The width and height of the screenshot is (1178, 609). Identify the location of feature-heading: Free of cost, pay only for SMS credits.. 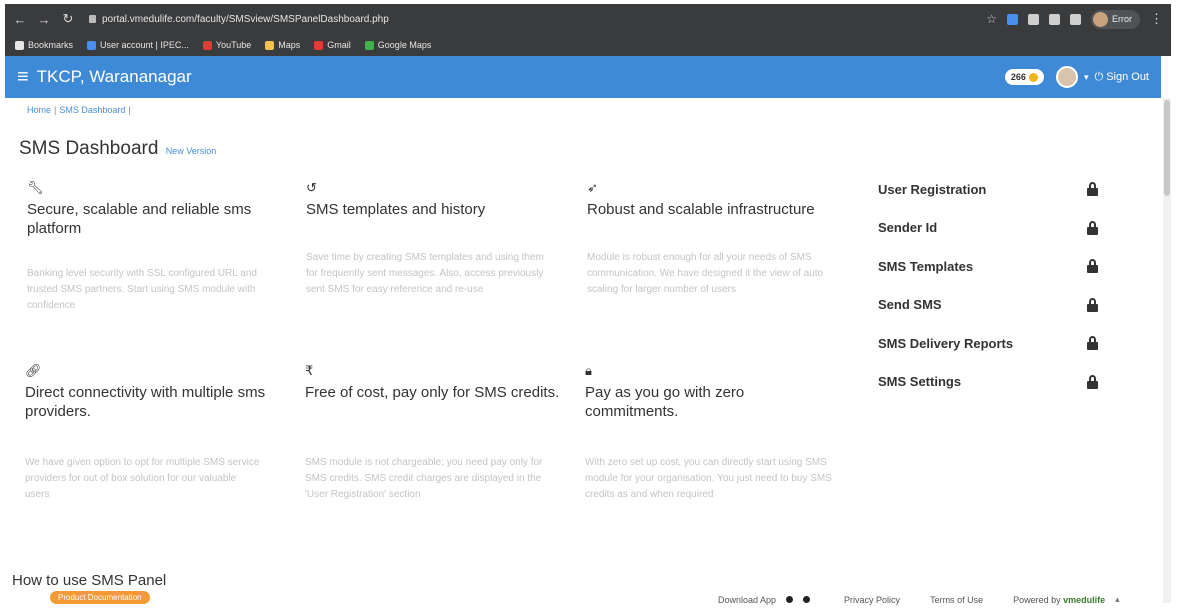
(432, 392).